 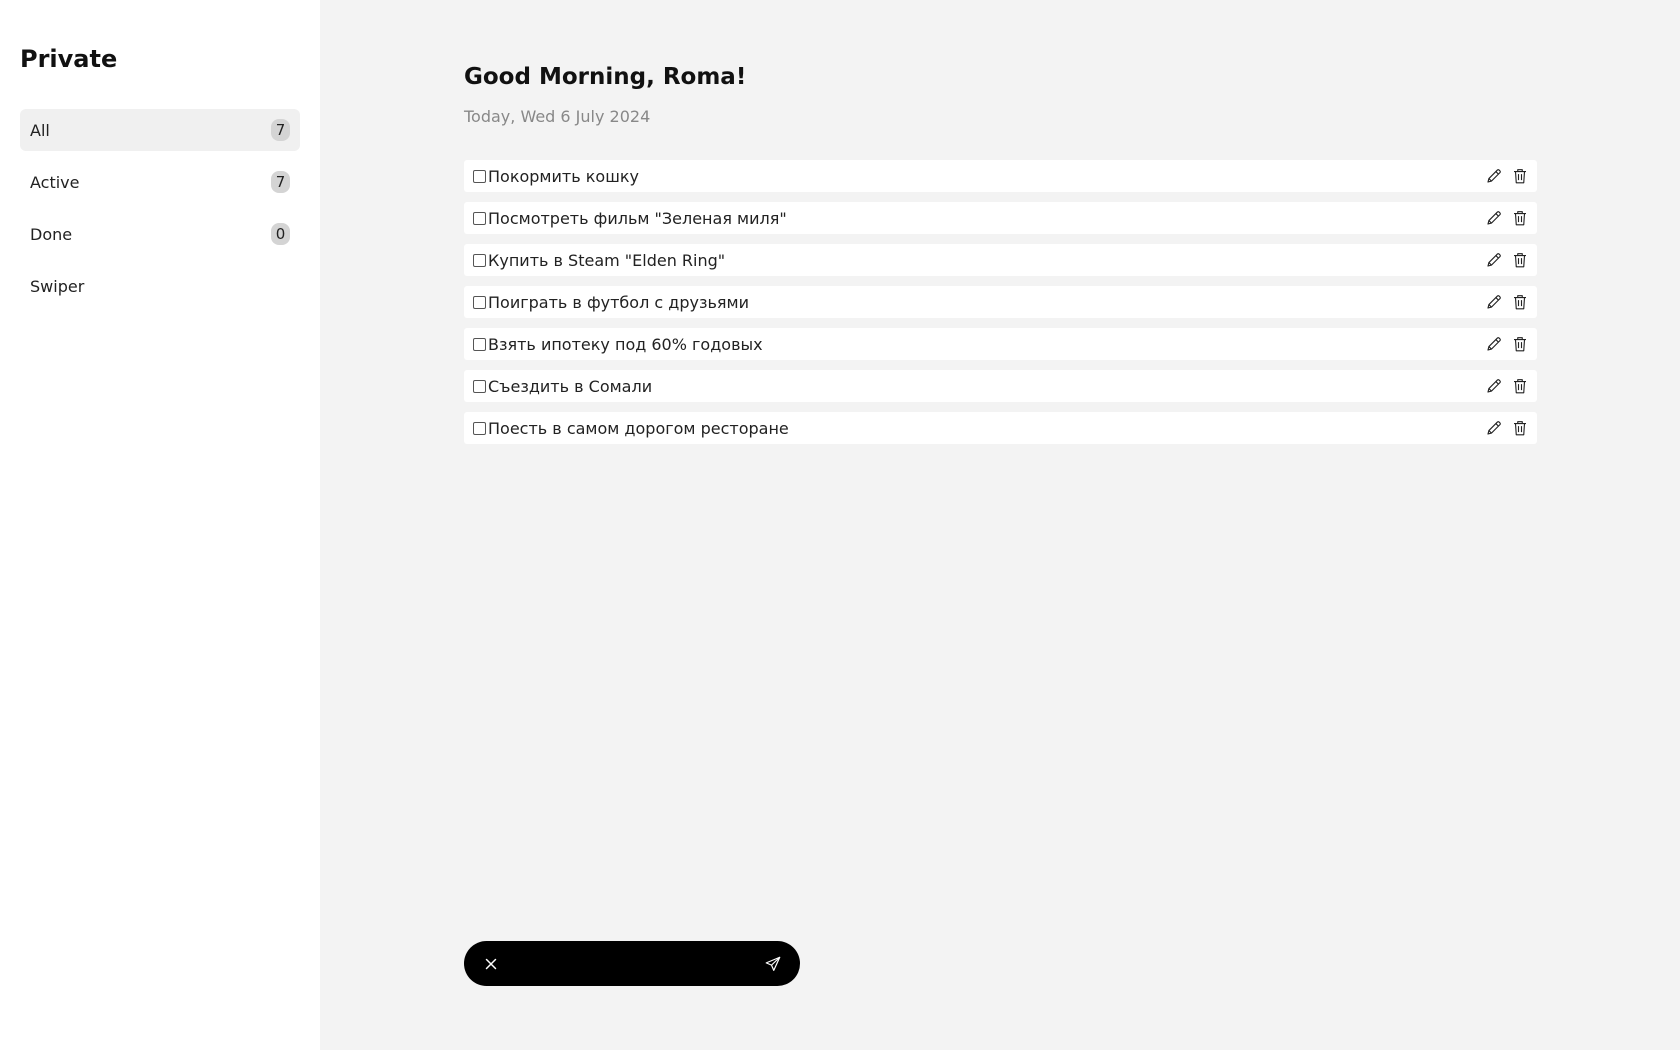 What do you see at coordinates (638, 428) in the screenshot?
I see `task-text: Поесть в самом дорогом ресторане` at bounding box center [638, 428].